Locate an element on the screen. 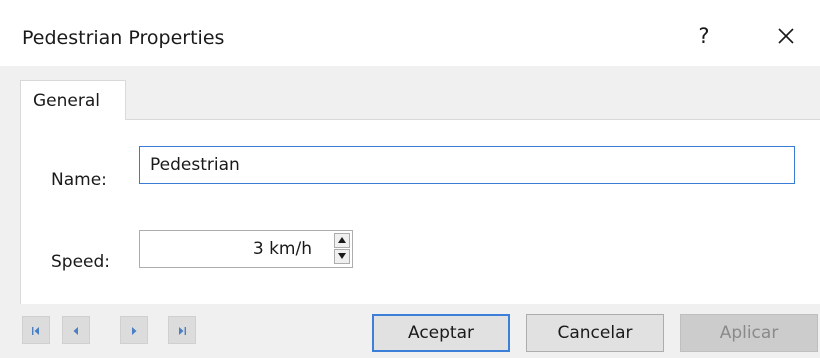 Image resolution: width=820 pixels, height=358 pixels. name-label: Name: is located at coordinates (79, 180).